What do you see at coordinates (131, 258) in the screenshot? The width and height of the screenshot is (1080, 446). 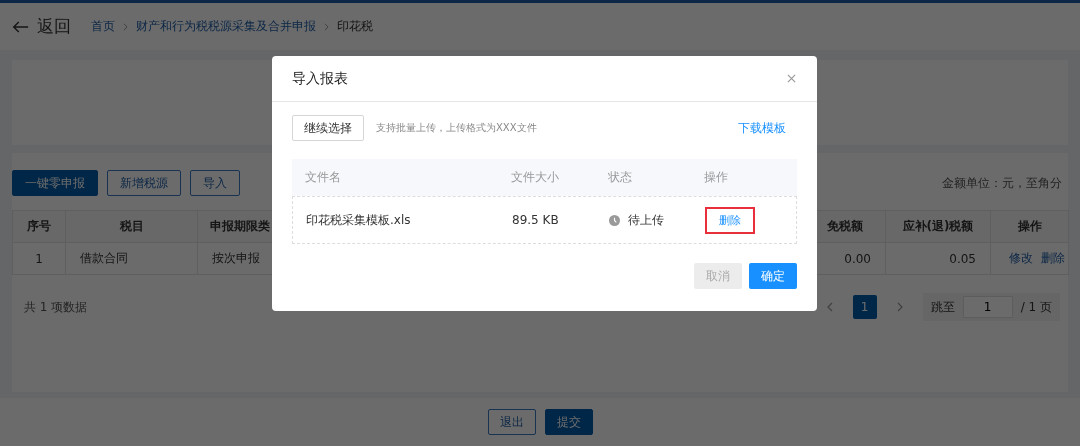 I see `table-cell: 借款合同` at bounding box center [131, 258].